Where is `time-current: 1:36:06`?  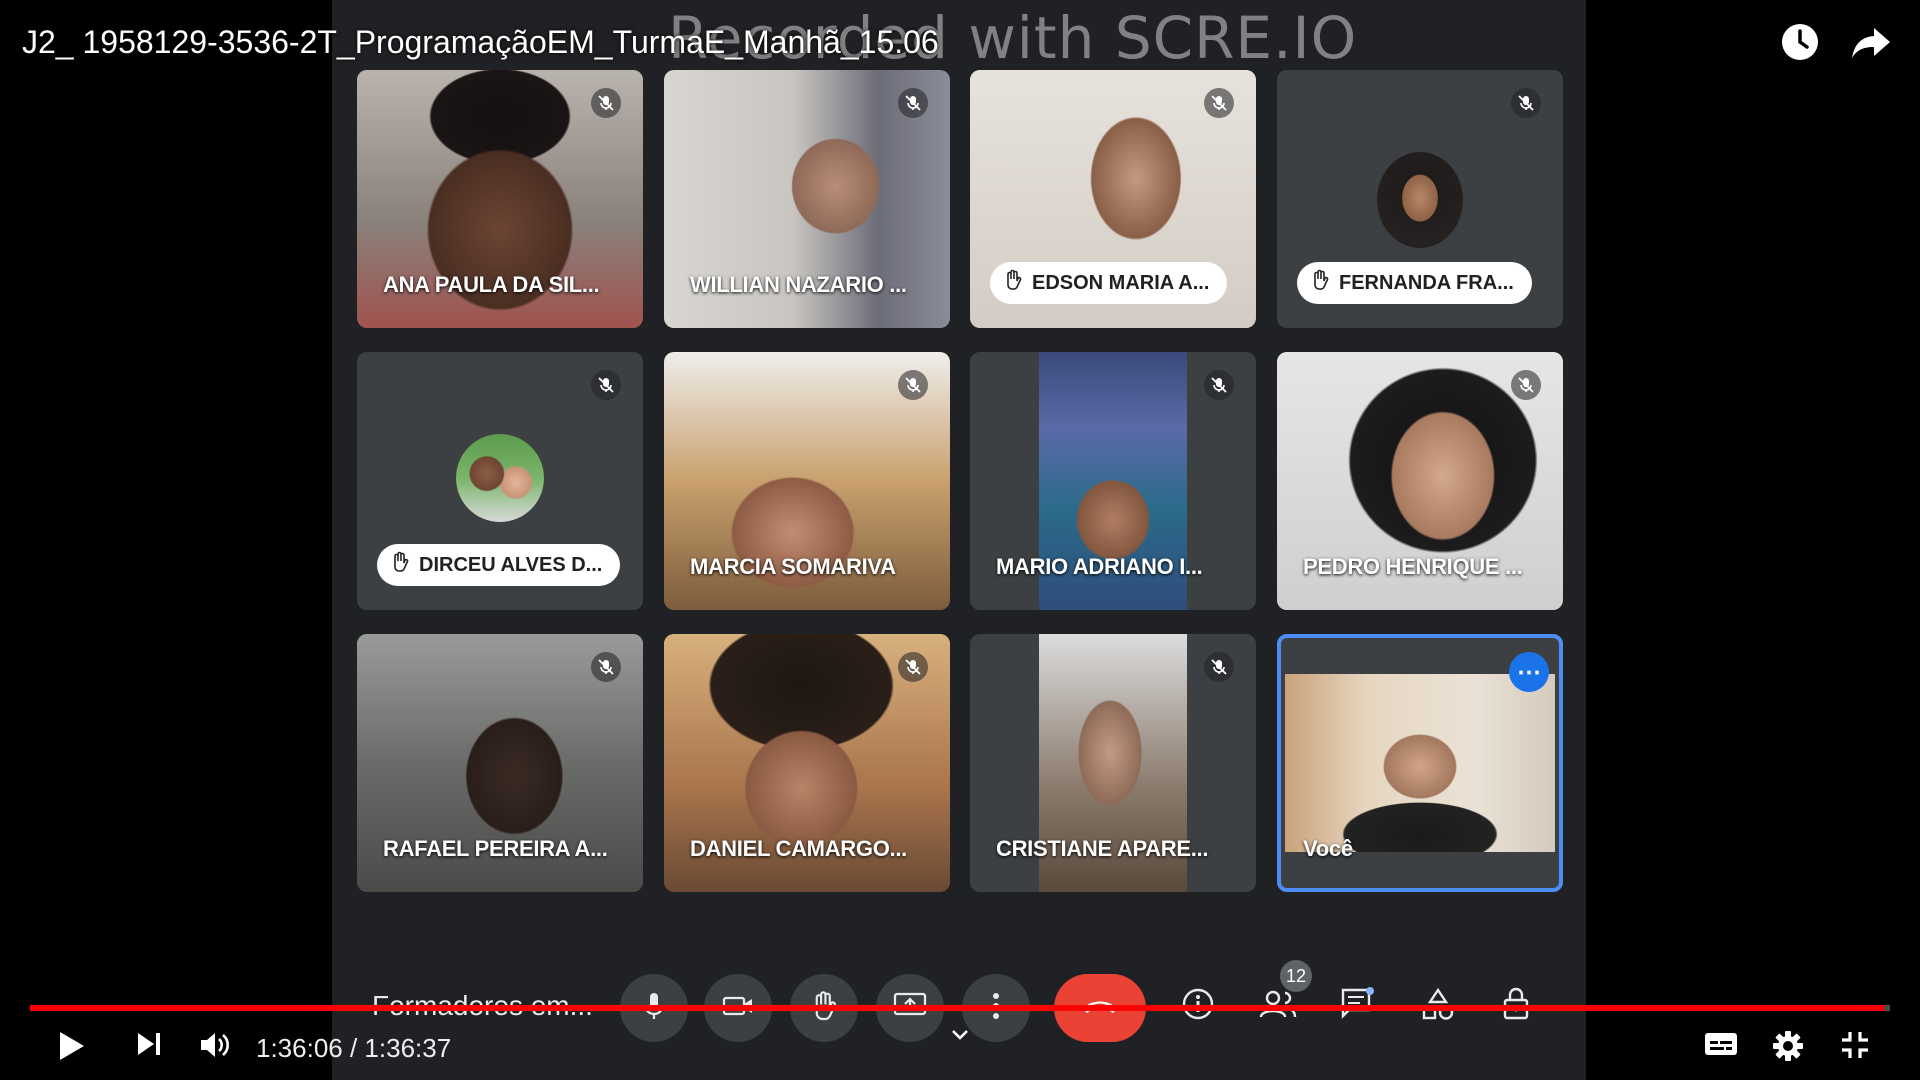
time-current: 1:36:06 is located at coordinates (299, 1048).